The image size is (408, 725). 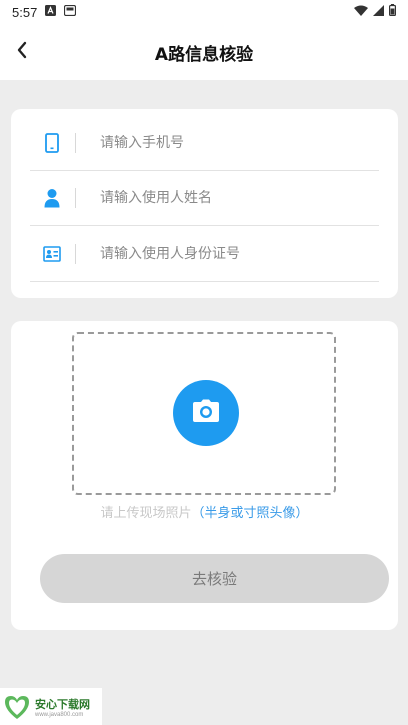 What do you see at coordinates (17, 707) in the screenshot?
I see `heart-logo-icon` at bounding box center [17, 707].